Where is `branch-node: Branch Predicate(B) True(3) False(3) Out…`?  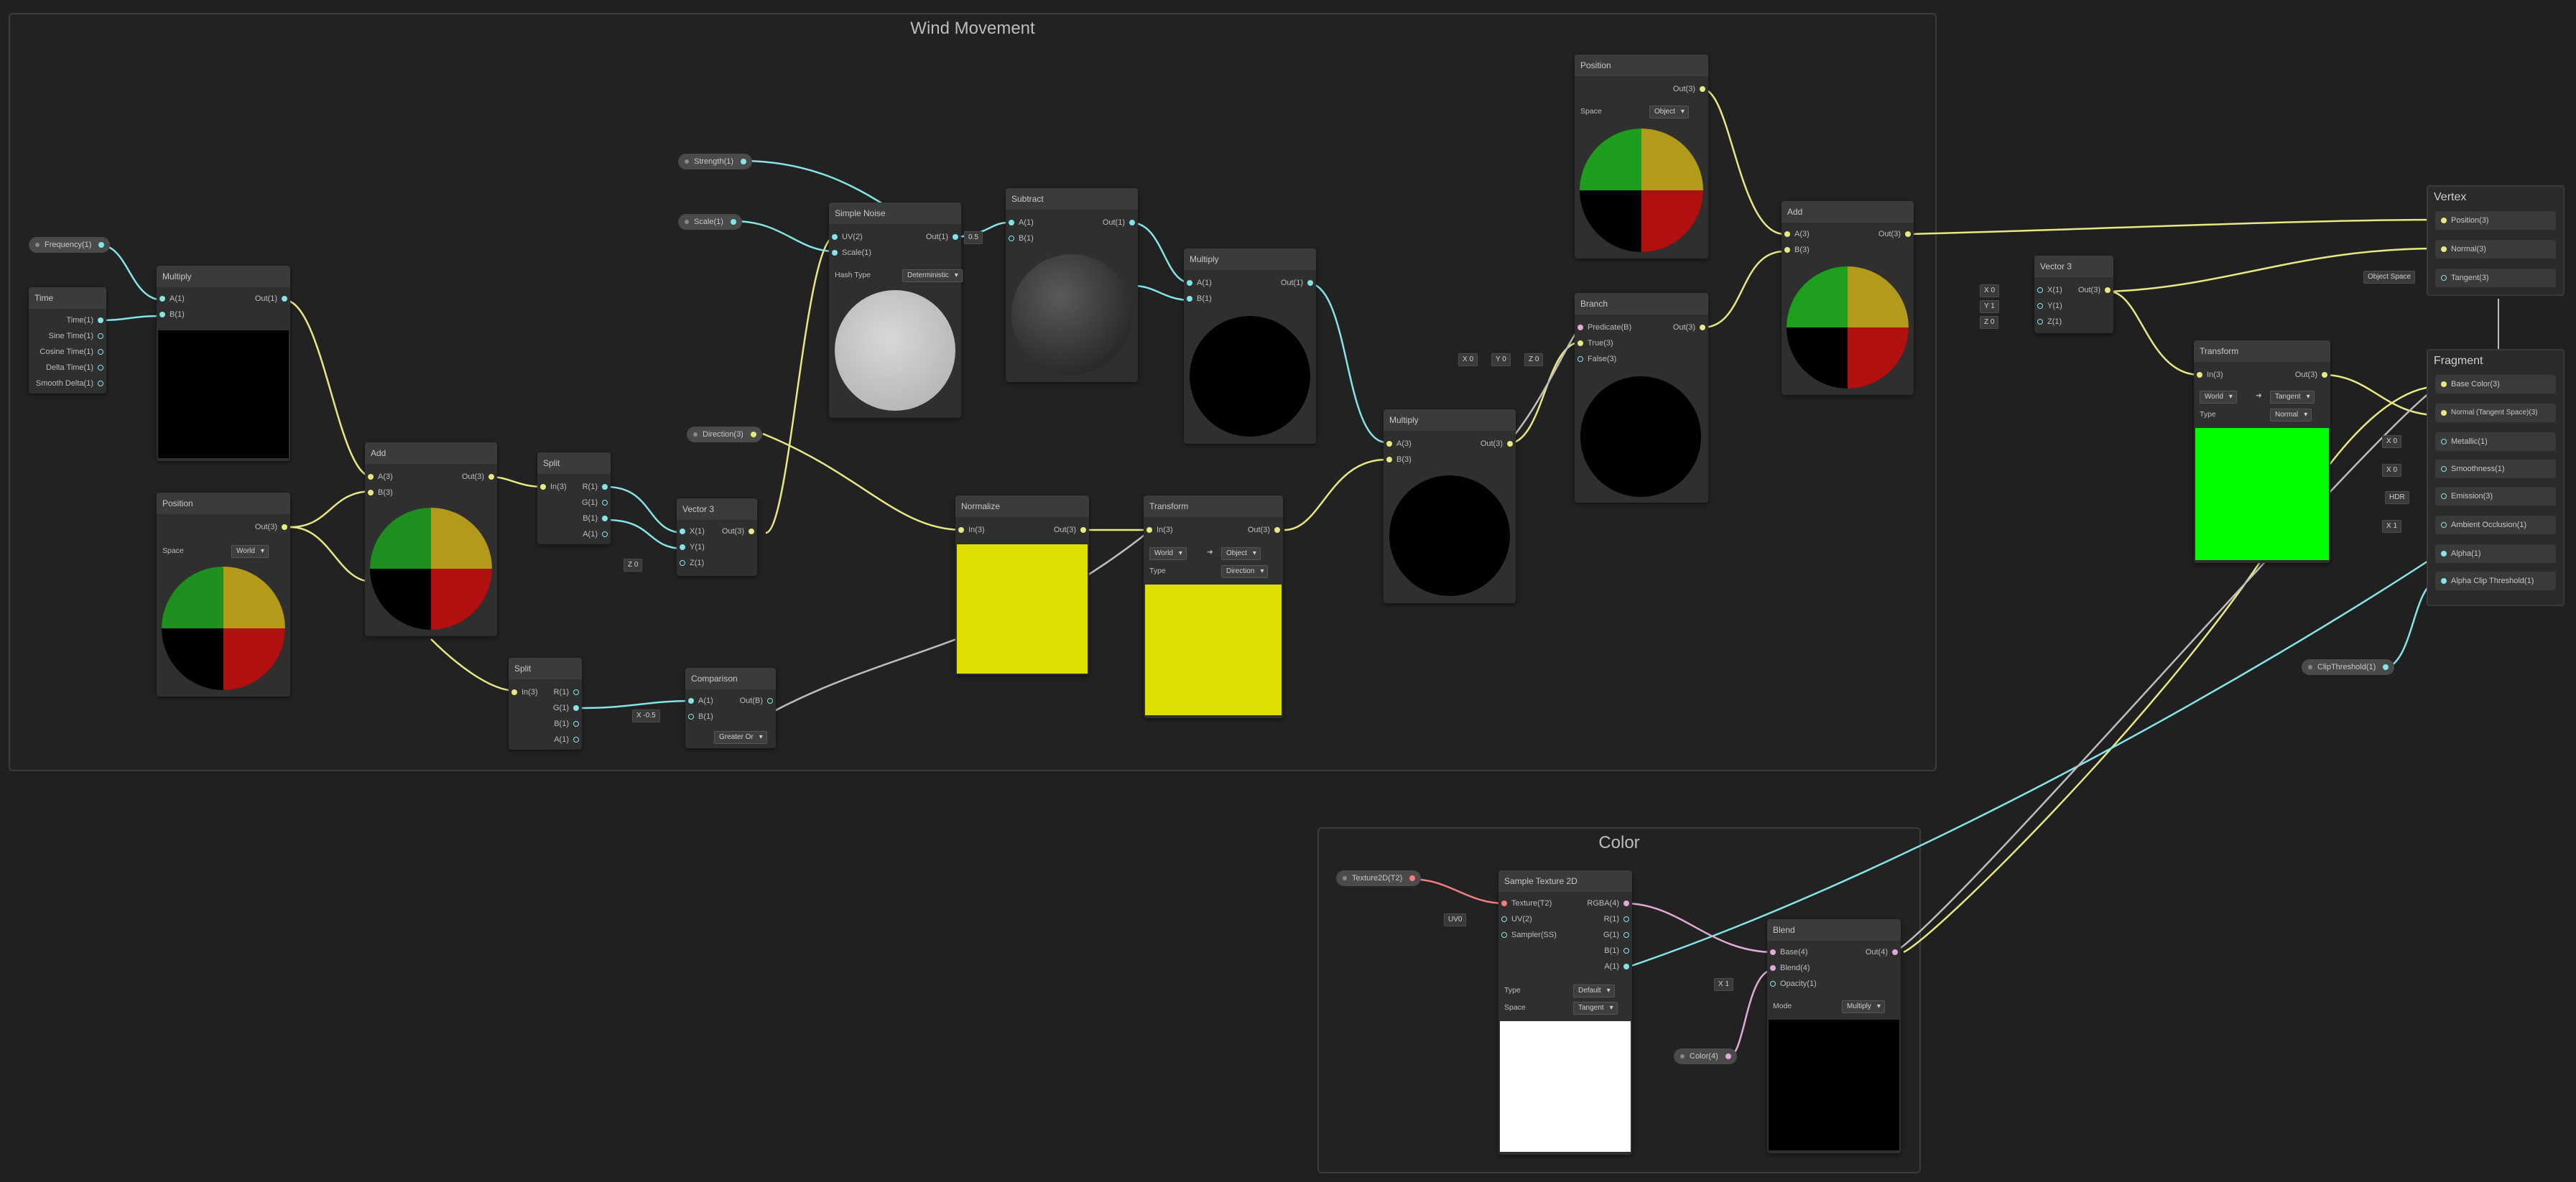
branch-node: Branch Predicate(B) True(3) False(3) Out… is located at coordinates (1641, 398).